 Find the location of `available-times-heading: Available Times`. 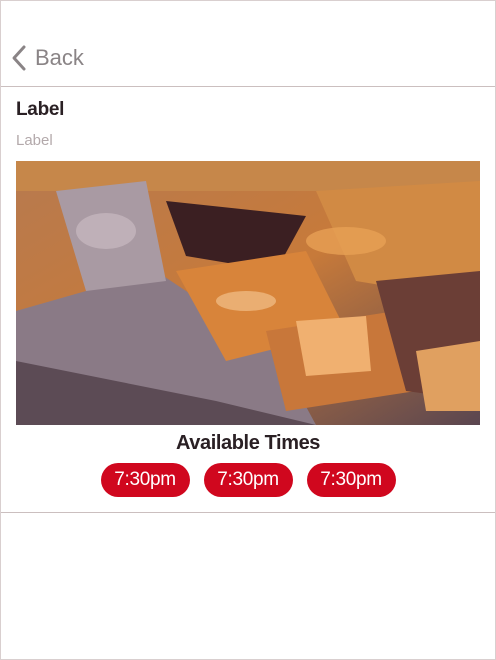

available-times-heading: Available Times is located at coordinates (248, 443).